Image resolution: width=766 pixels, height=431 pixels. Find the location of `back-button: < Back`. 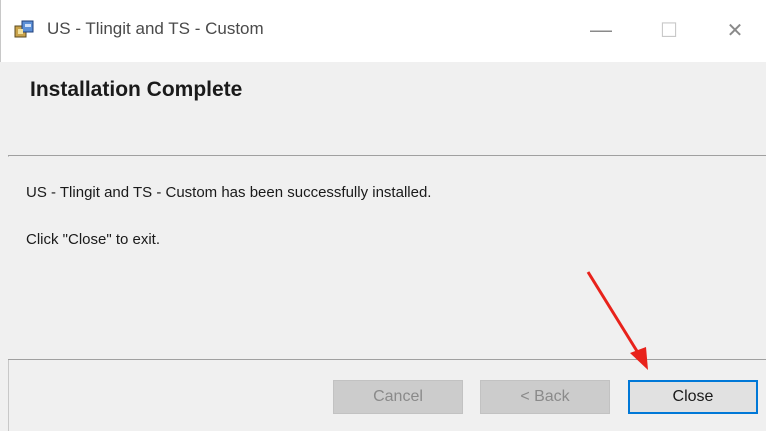

back-button: < Back is located at coordinates (545, 397).